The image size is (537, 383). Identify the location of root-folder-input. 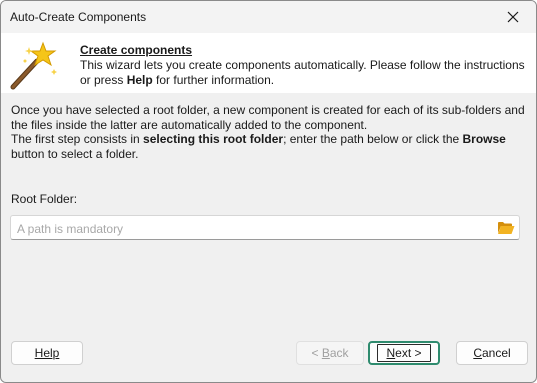
(252, 228).